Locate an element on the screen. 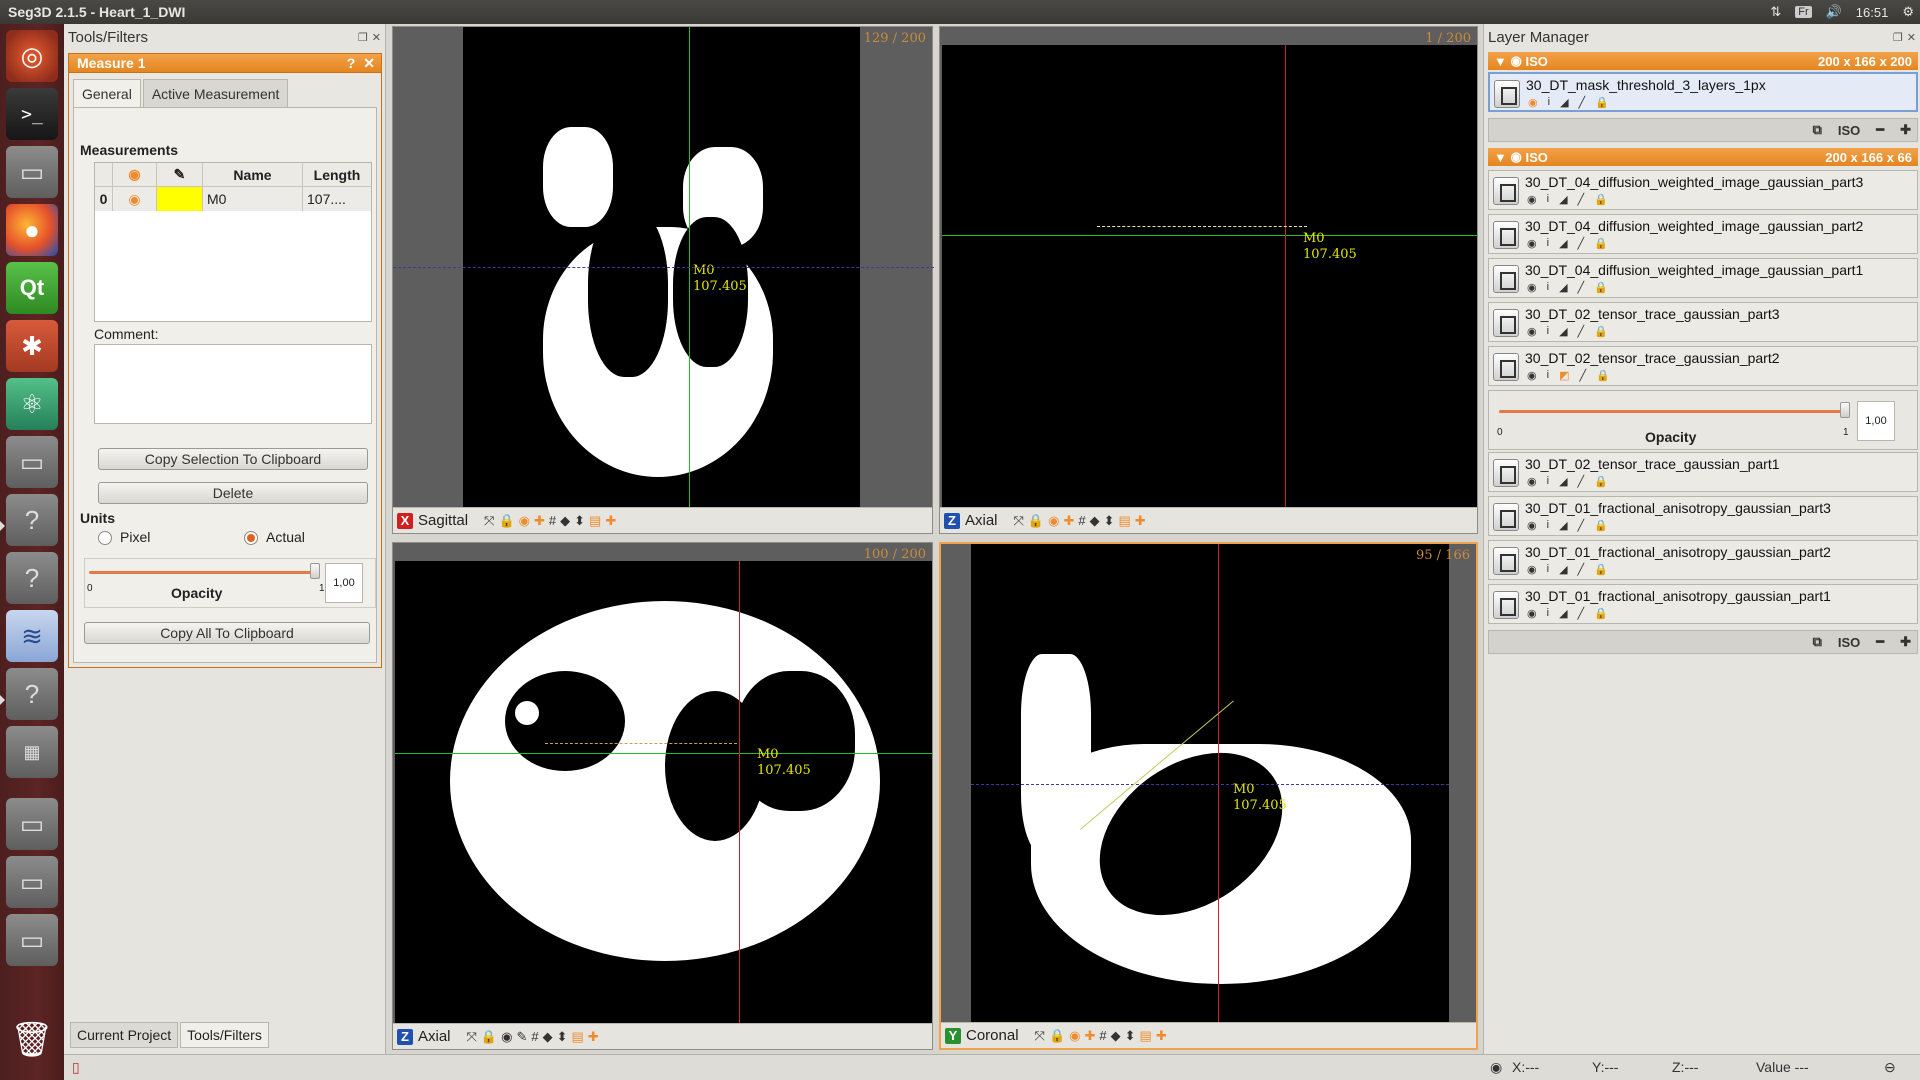 This screenshot has width=1920, height=1080. opacity-slider-track is located at coordinates (202, 572).